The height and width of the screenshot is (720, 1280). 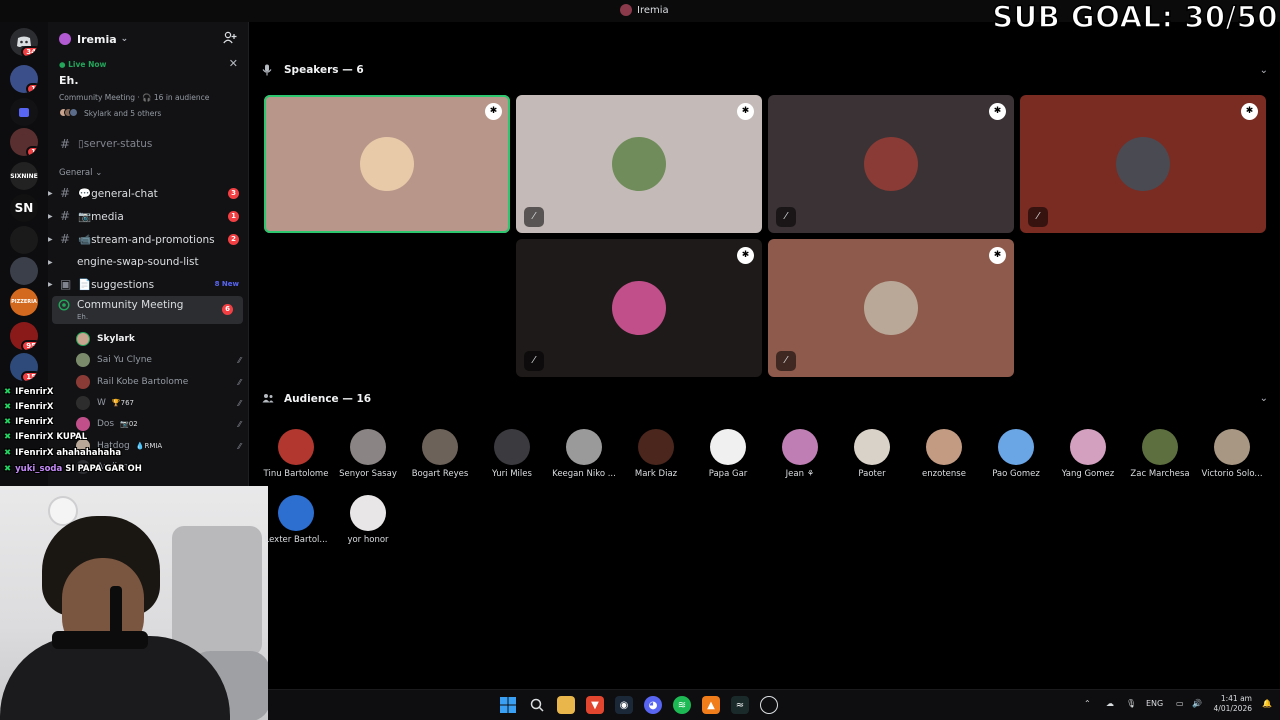 What do you see at coordinates (24, 176) in the screenshot?
I see `server-icon-sixnine: SIXNINE` at bounding box center [24, 176].